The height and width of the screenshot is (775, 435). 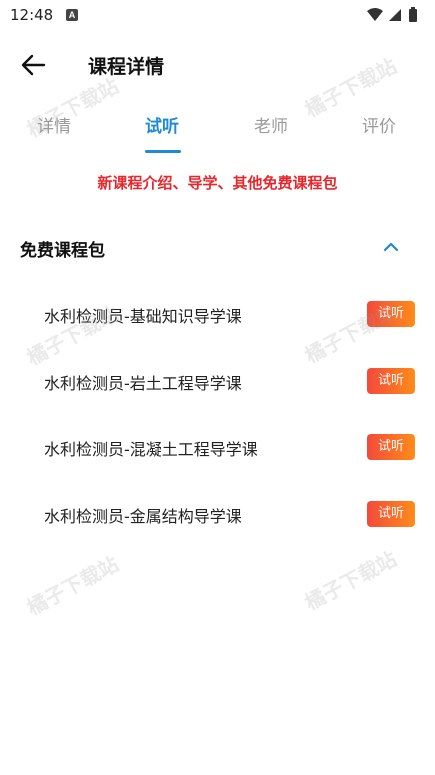 I want to click on signal-icon, so click(x=395, y=15).